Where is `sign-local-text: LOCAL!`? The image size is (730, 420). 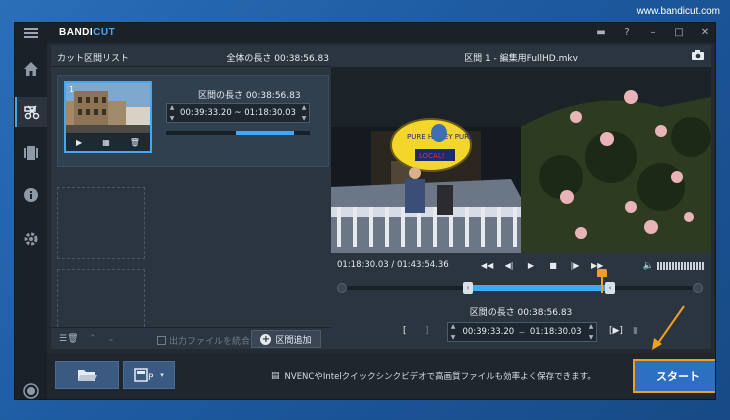 sign-local-text: LOCAL! is located at coordinates (432, 156).